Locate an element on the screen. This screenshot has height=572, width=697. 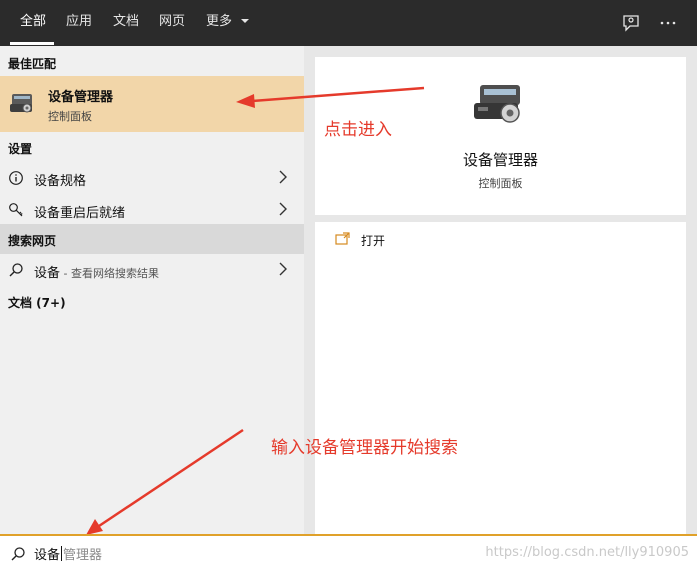
annotation-click-enter: 点击进入 is located at coordinates (358, 130).